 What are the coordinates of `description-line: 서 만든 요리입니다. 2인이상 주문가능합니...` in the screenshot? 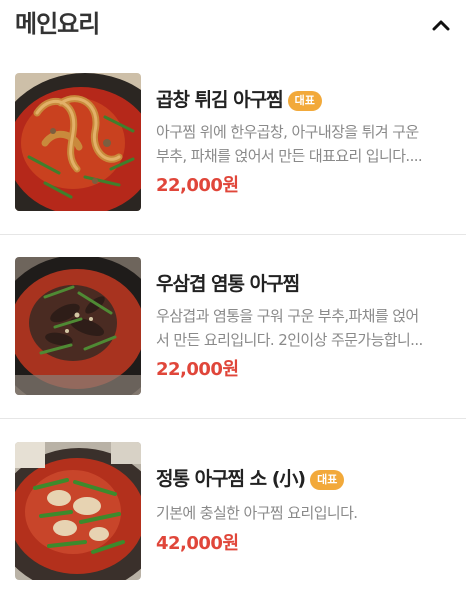 It's located at (289, 340).